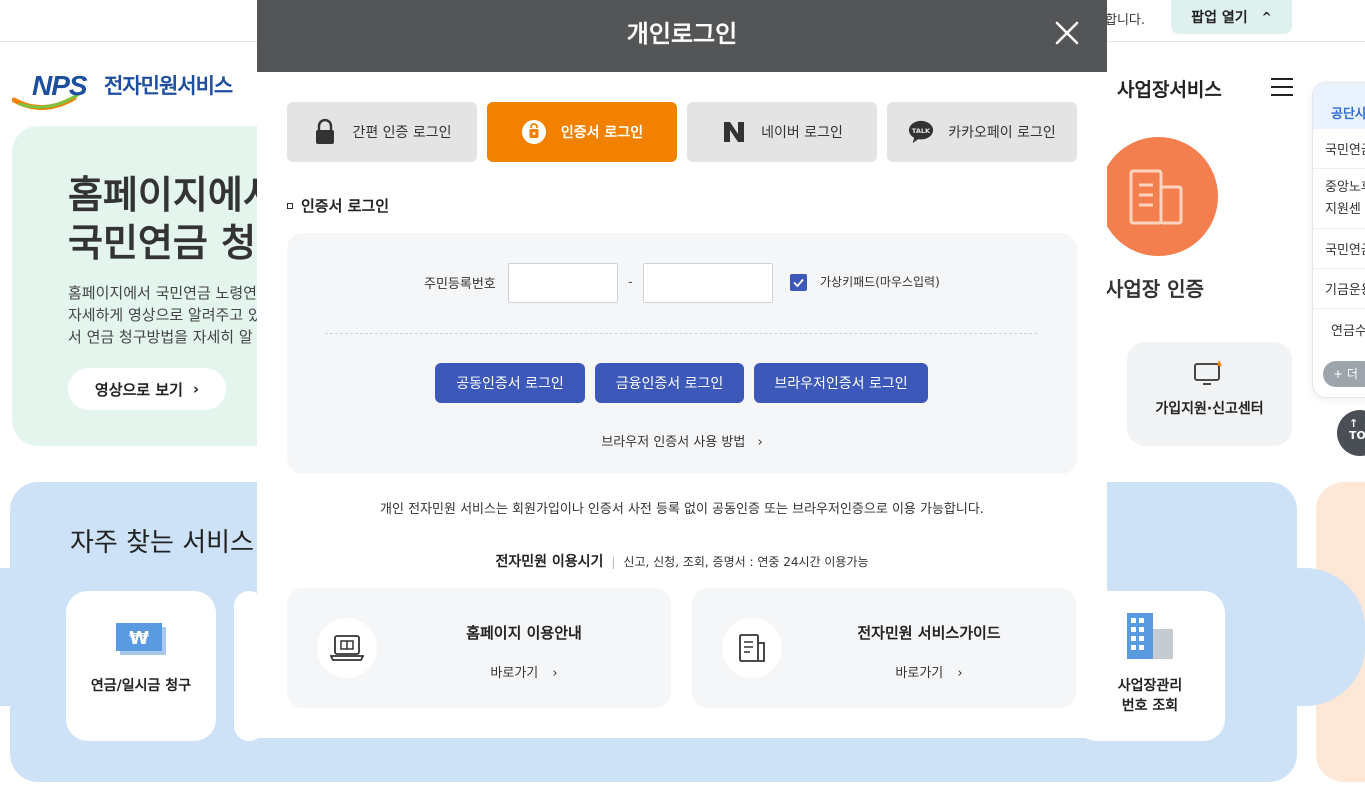  Describe the element at coordinates (669, 383) in the screenshot. I see `financial-certificate-login-button: 금융인증서 로그인` at that location.